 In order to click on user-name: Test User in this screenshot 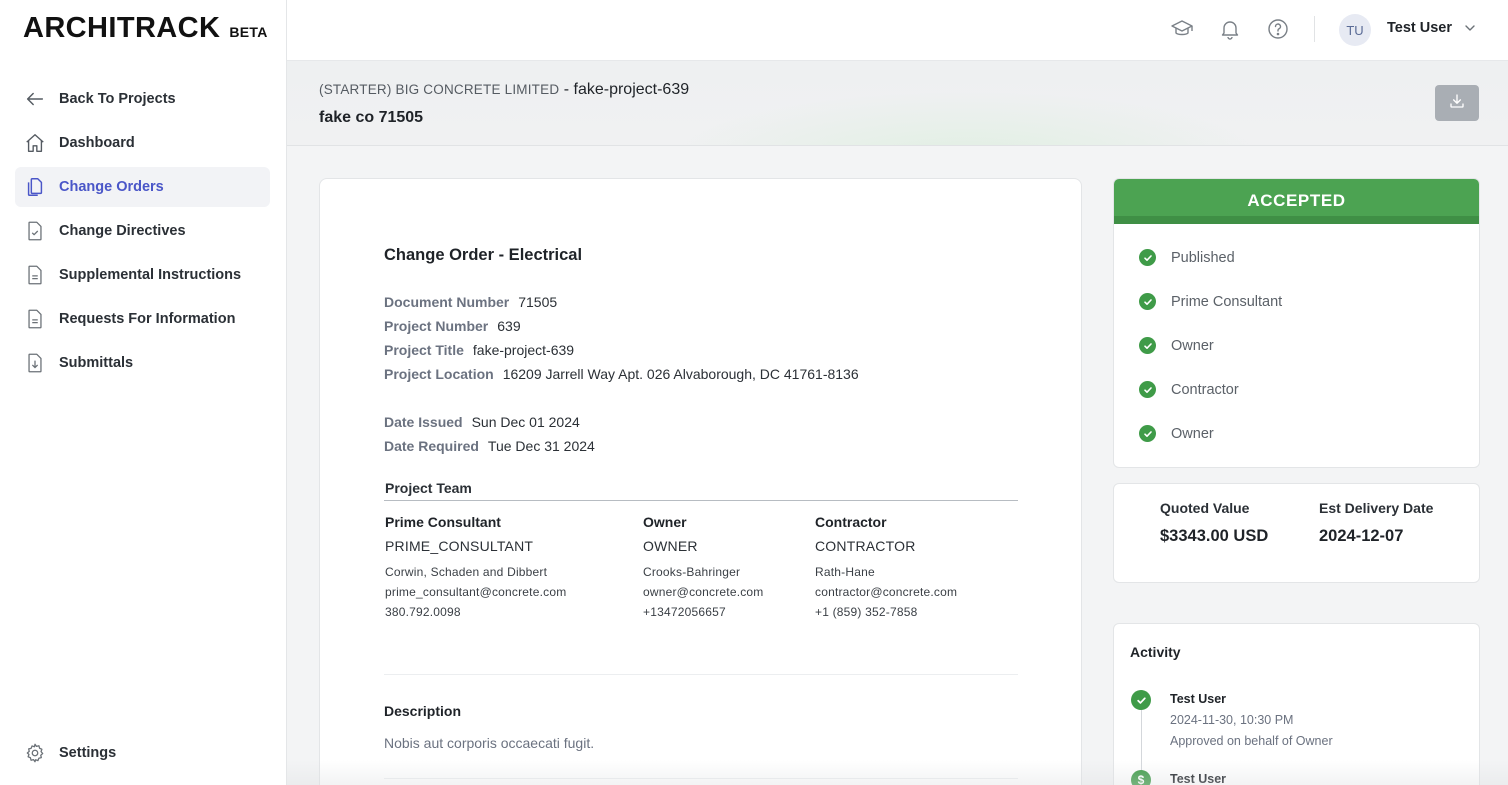, I will do `click(1419, 28)`.